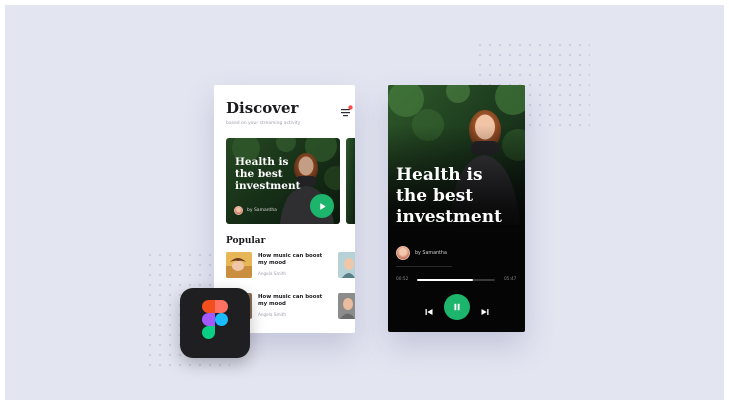 This screenshot has width=729, height=405. I want to click on play-button, so click(322, 206).